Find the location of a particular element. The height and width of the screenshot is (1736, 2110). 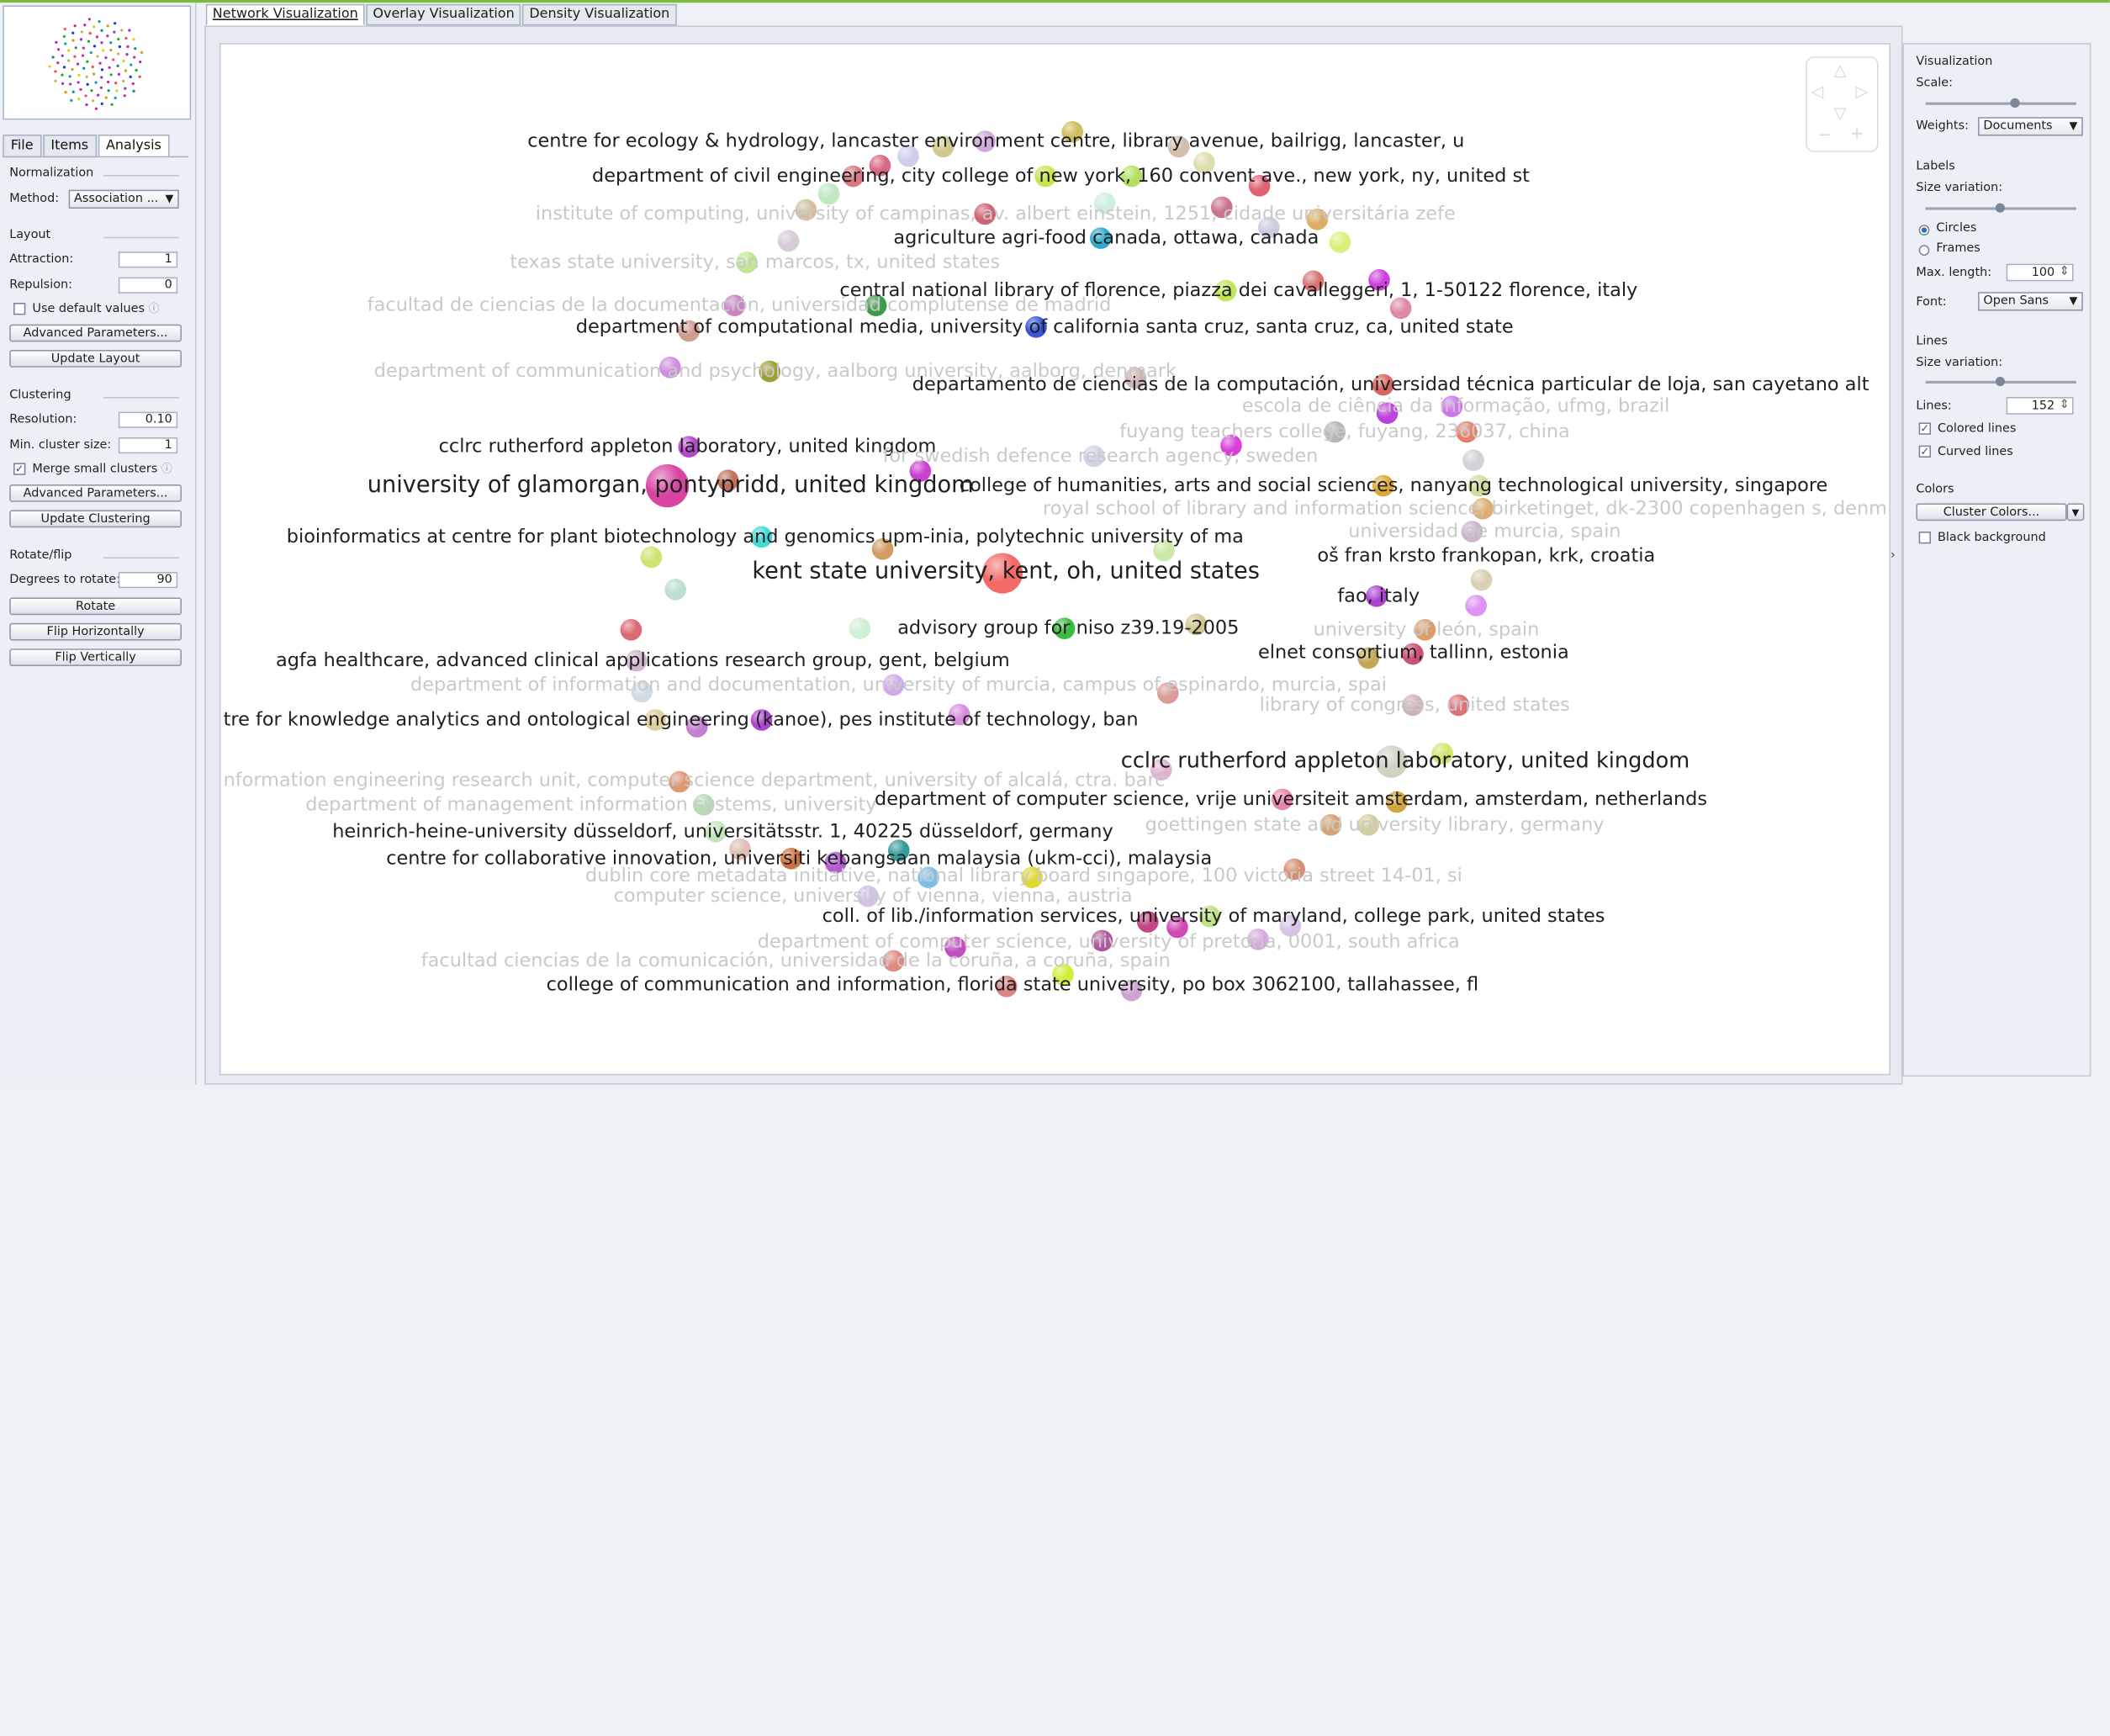

collapse-panel-icon: › is located at coordinates (1893, 556).